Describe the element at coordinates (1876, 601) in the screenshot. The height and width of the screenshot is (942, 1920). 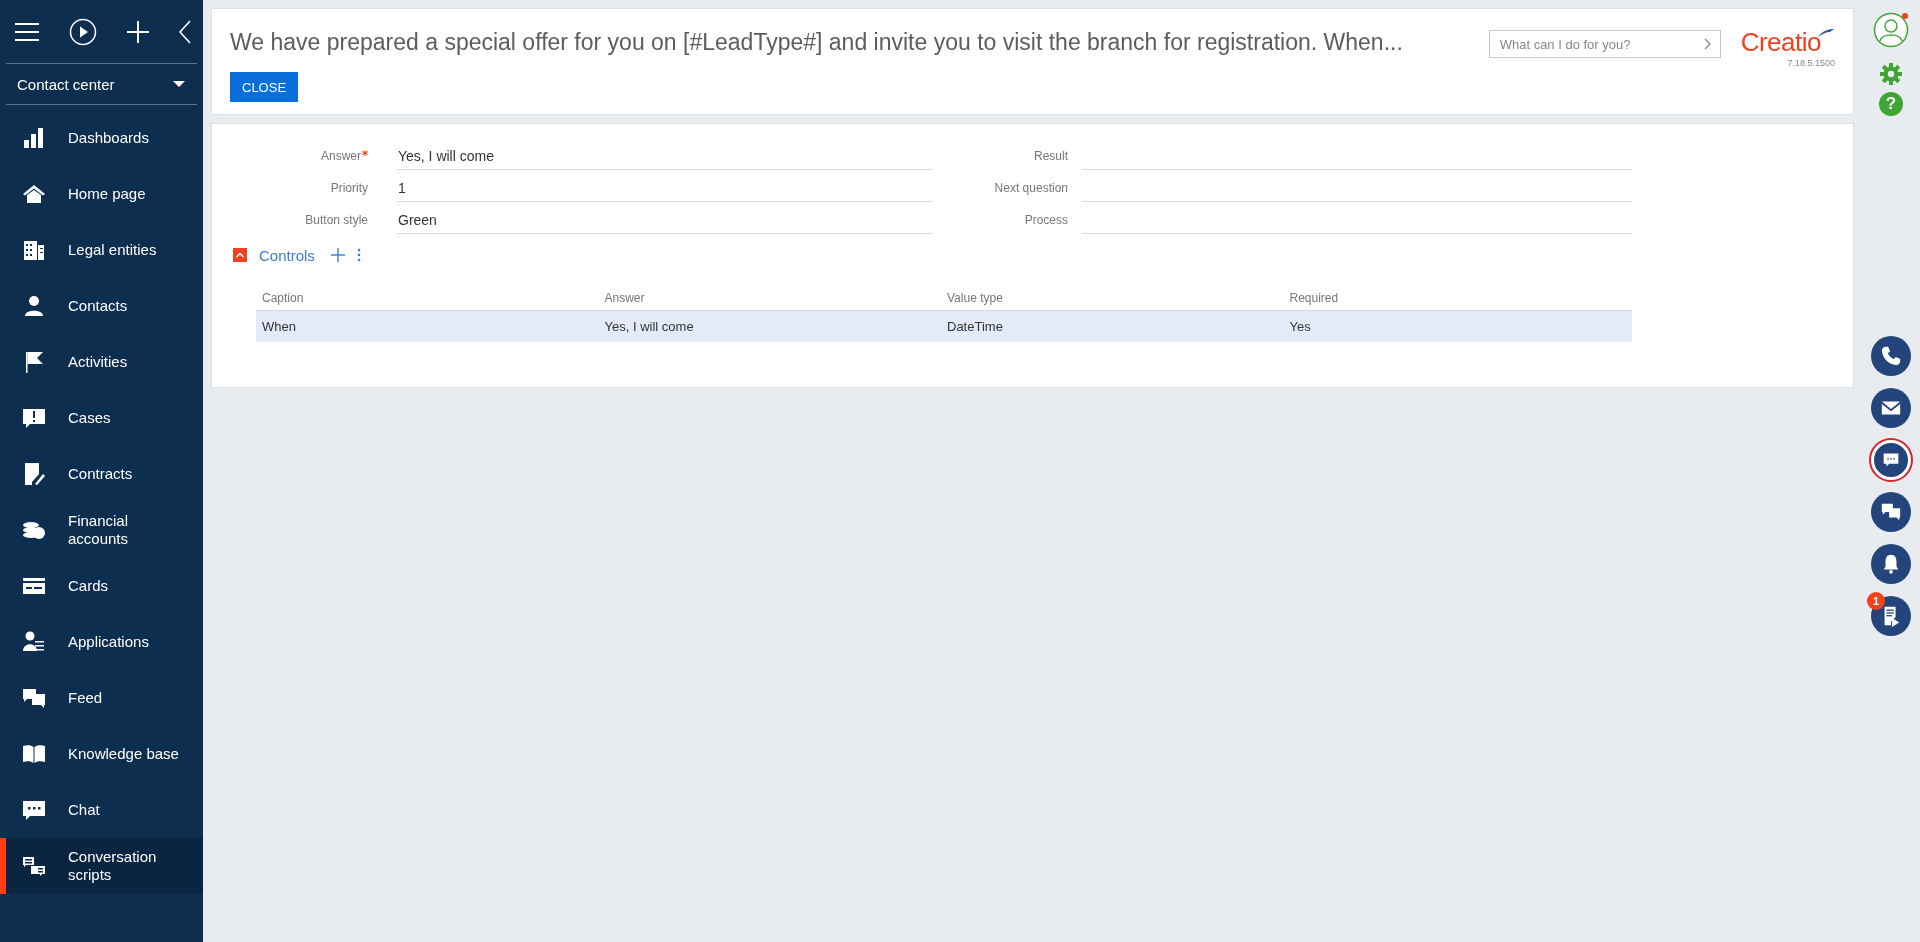
I see `notification-badge: 1` at that location.